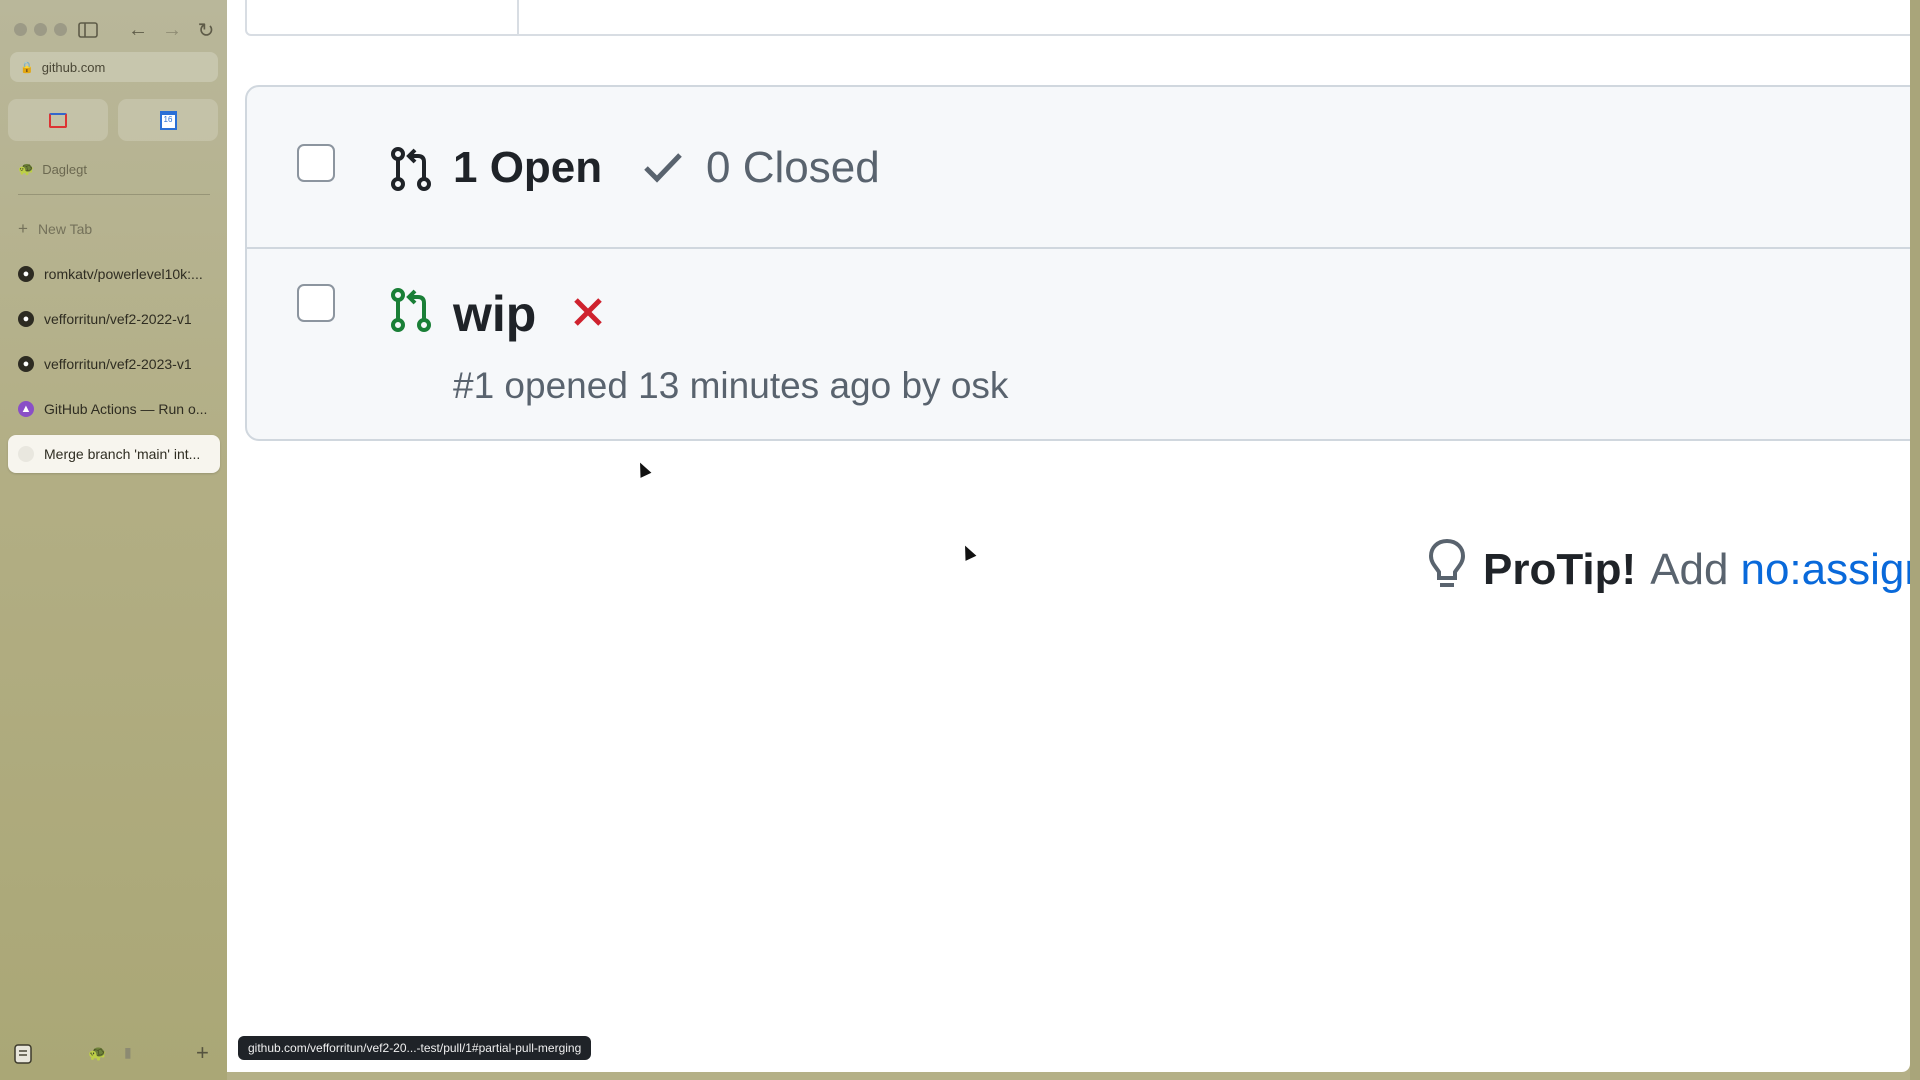 This screenshot has width=1920, height=1080. What do you see at coordinates (1560, 569) in the screenshot?
I see `protip-label: ProTip!` at bounding box center [1560, 569].